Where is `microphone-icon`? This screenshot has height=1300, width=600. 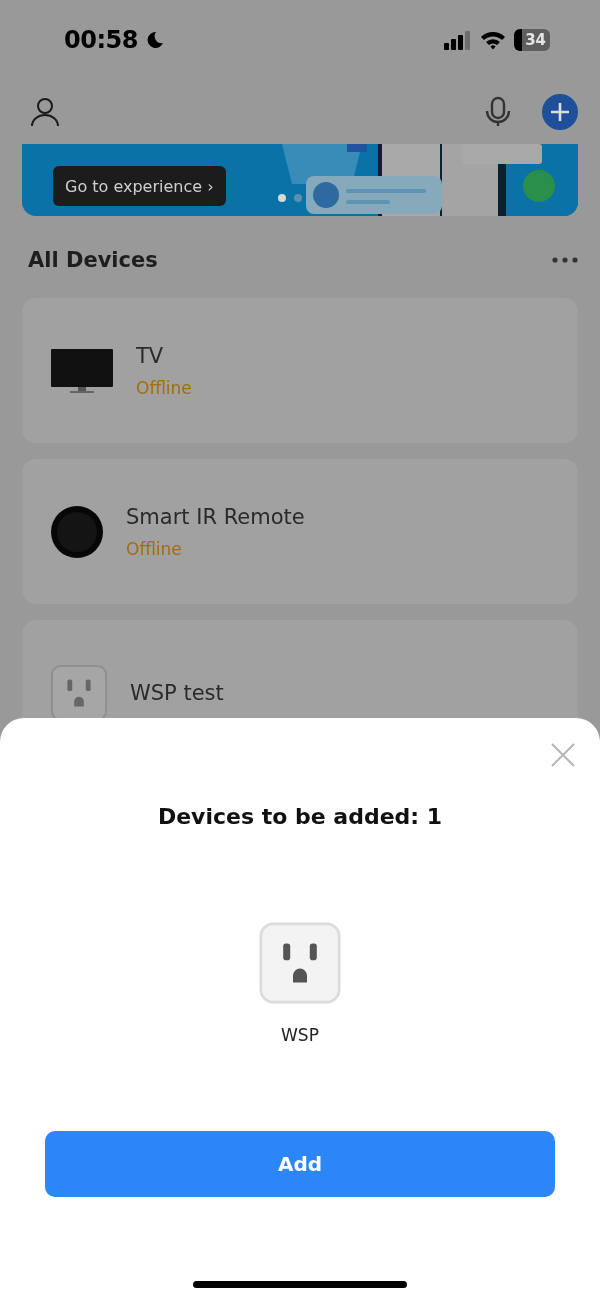 microphone-icon is located at coordinates (498, 112).